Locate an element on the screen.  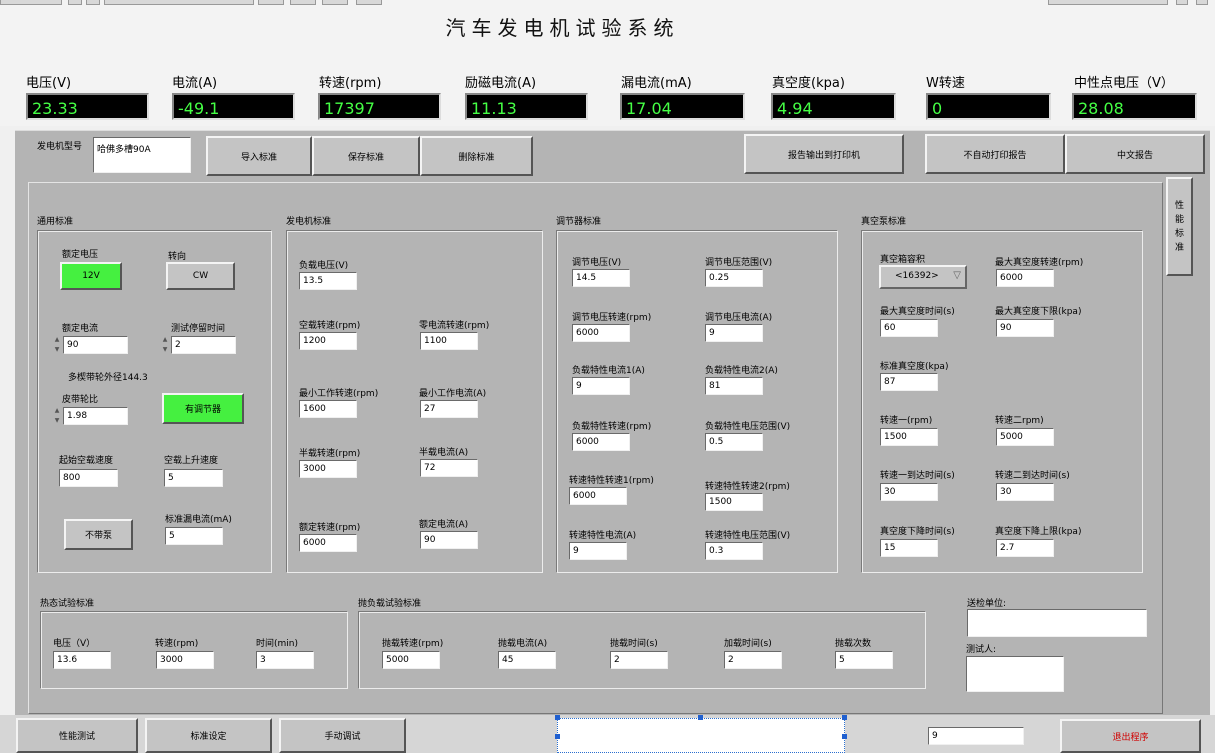
max-vacuum-low-label: 最大真空度下限(kpa) is located at coordinates (1038, 312).